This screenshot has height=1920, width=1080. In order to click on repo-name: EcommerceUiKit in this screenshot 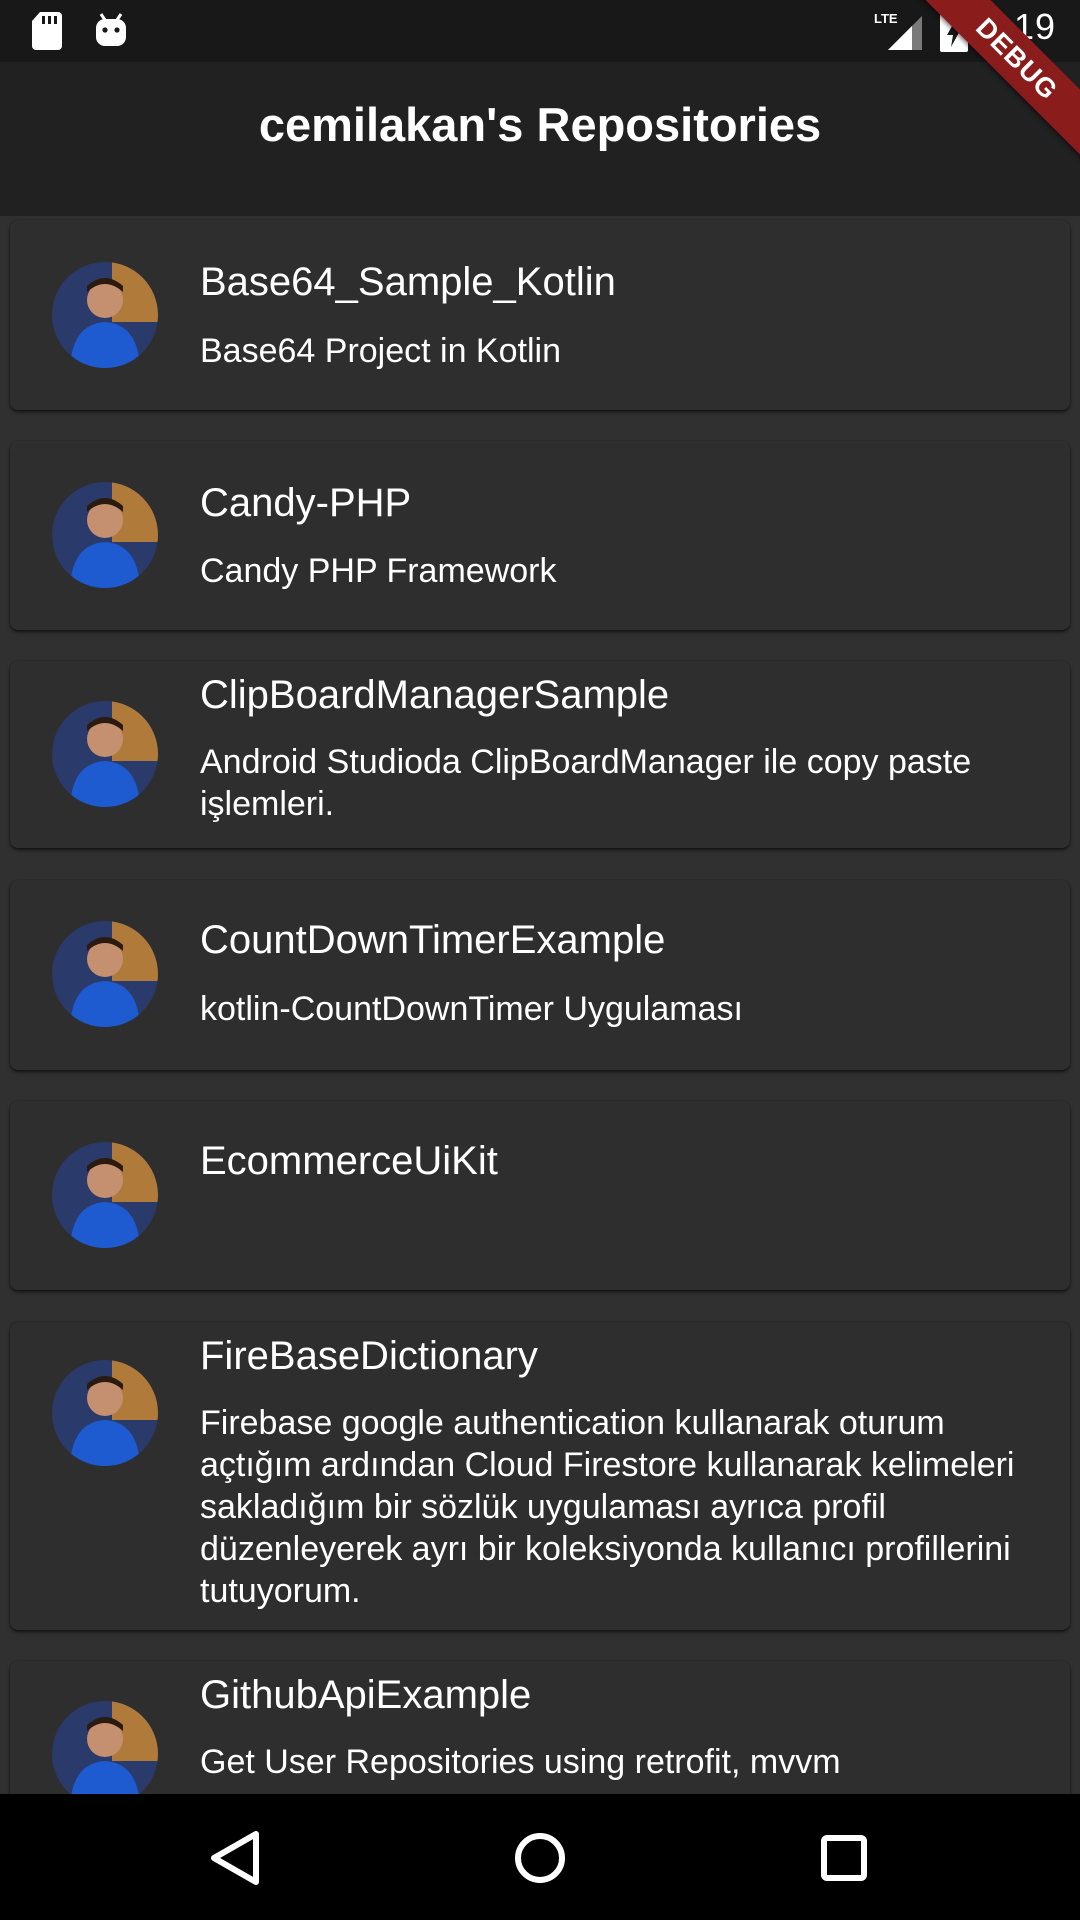, I will do `click(349, 1161)`.